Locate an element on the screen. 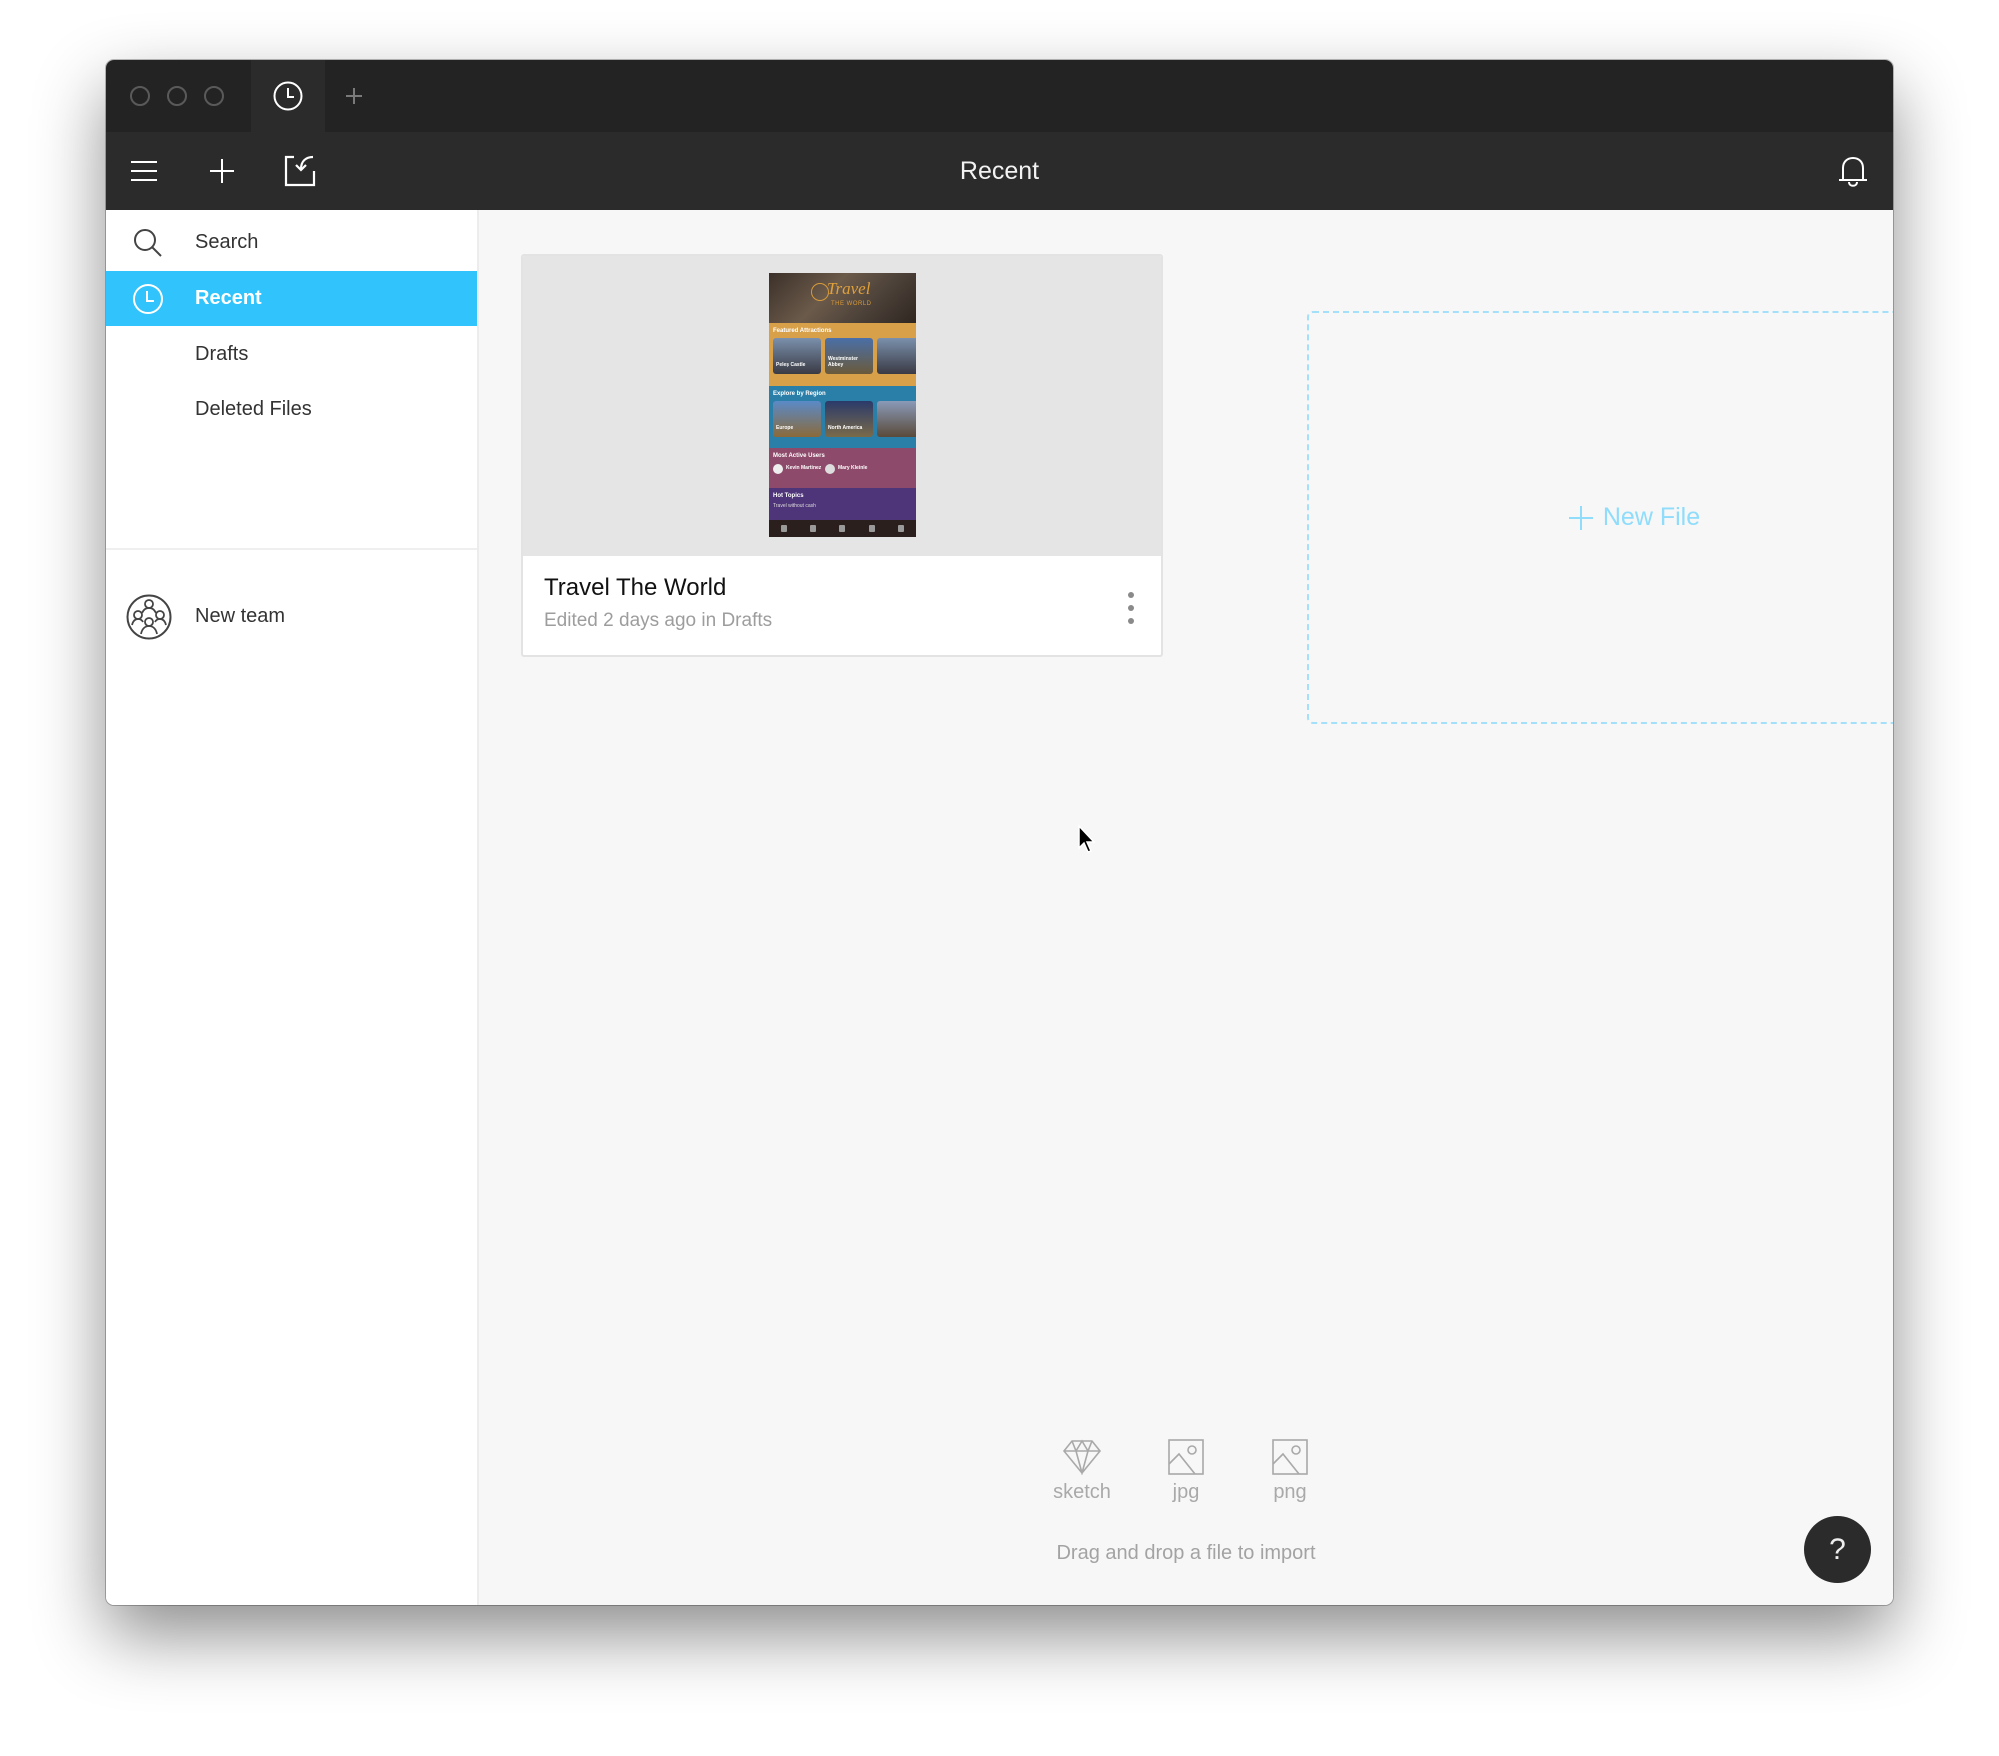 This screenshot has width=1999, height=1756. toolbar: Recent is located at coordinates (999, 171).